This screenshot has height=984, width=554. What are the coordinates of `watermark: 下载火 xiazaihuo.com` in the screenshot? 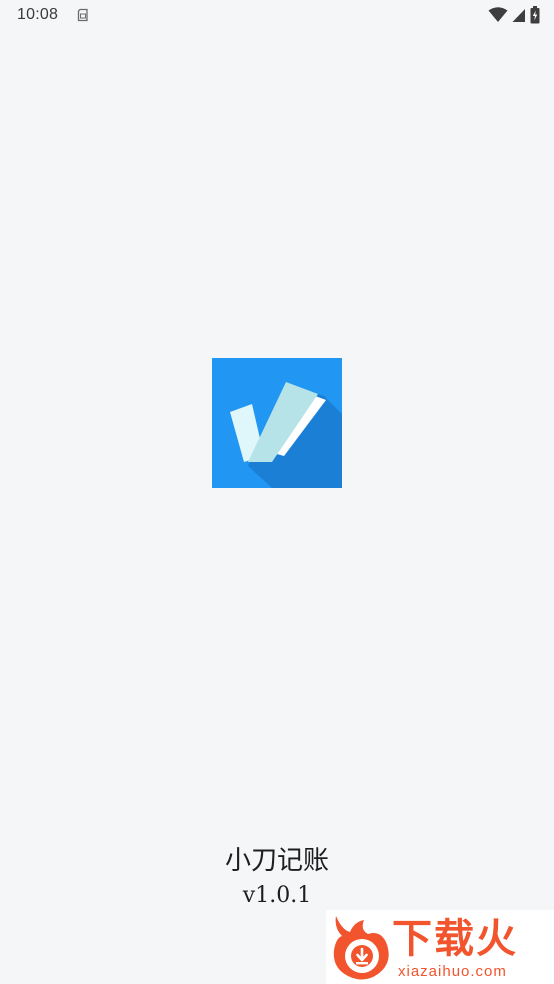 It's located at (440, 947).